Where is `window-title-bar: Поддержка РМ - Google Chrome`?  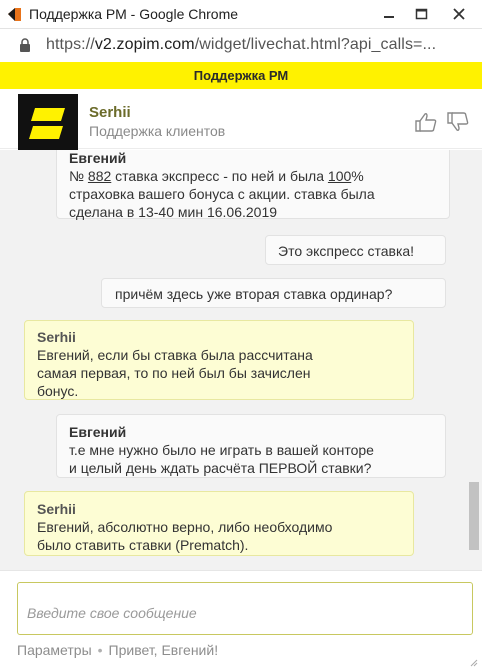 window-title-bar: Поддержка РМ - Google Chrome is located at coordinates (241, 14).